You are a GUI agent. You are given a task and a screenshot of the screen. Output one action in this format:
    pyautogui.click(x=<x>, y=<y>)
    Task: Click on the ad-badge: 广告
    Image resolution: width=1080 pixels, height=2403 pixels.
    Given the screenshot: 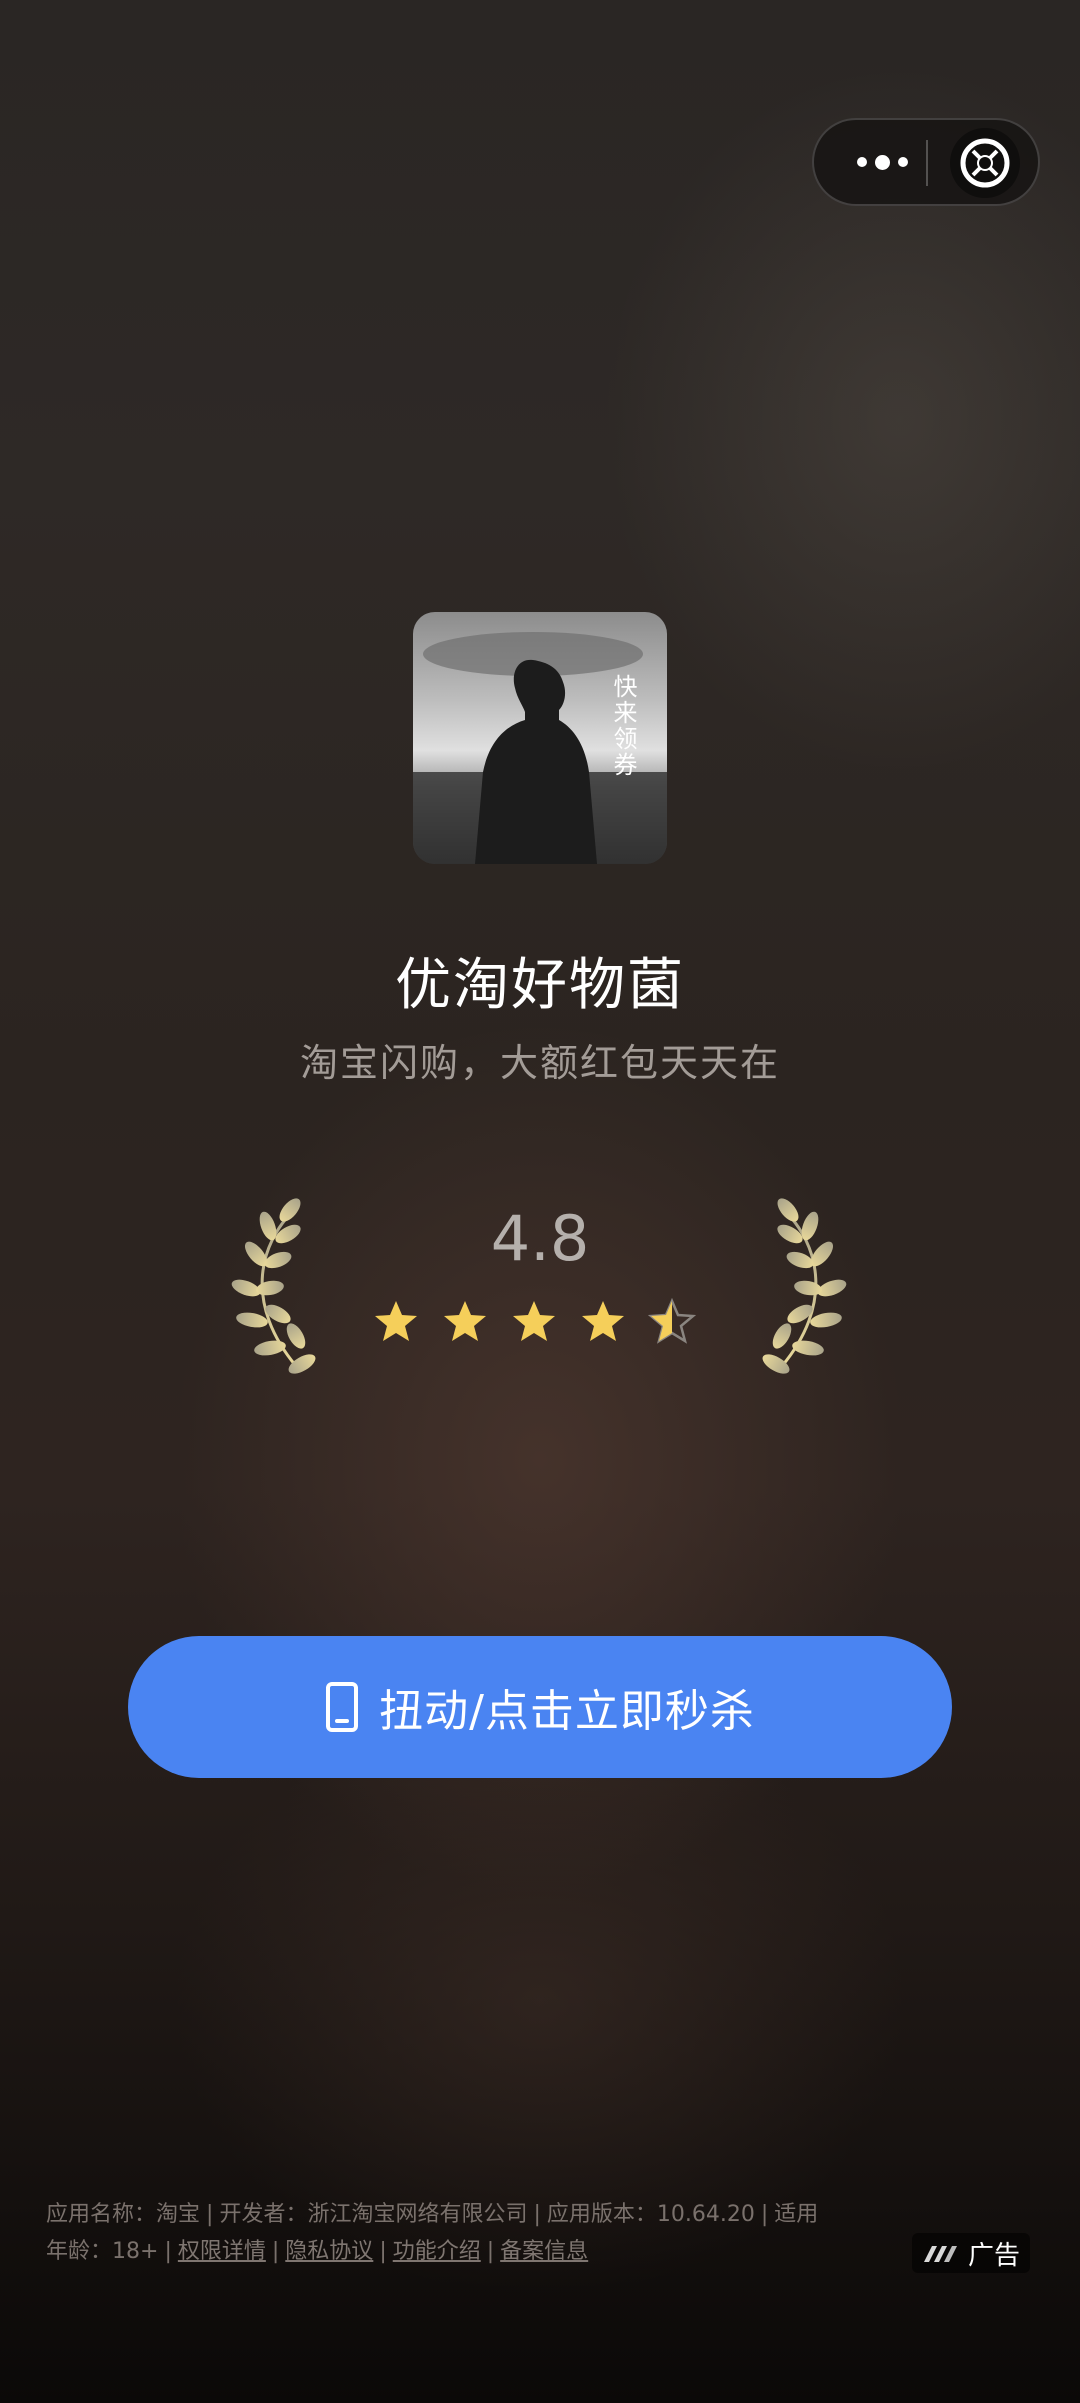 What is the action you would take?
    pyautogui.click(x=971, y=2253)
    